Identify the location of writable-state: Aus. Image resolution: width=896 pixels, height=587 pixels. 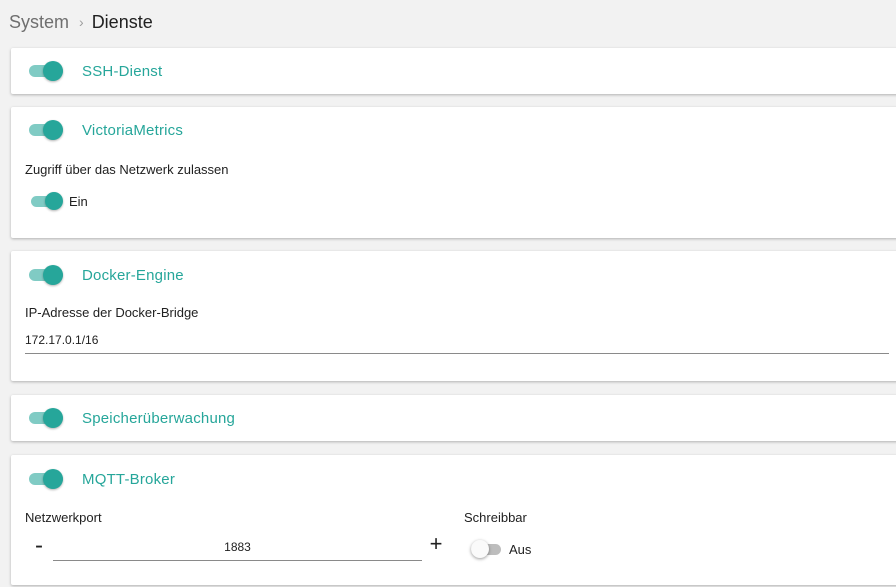
(520, 549).